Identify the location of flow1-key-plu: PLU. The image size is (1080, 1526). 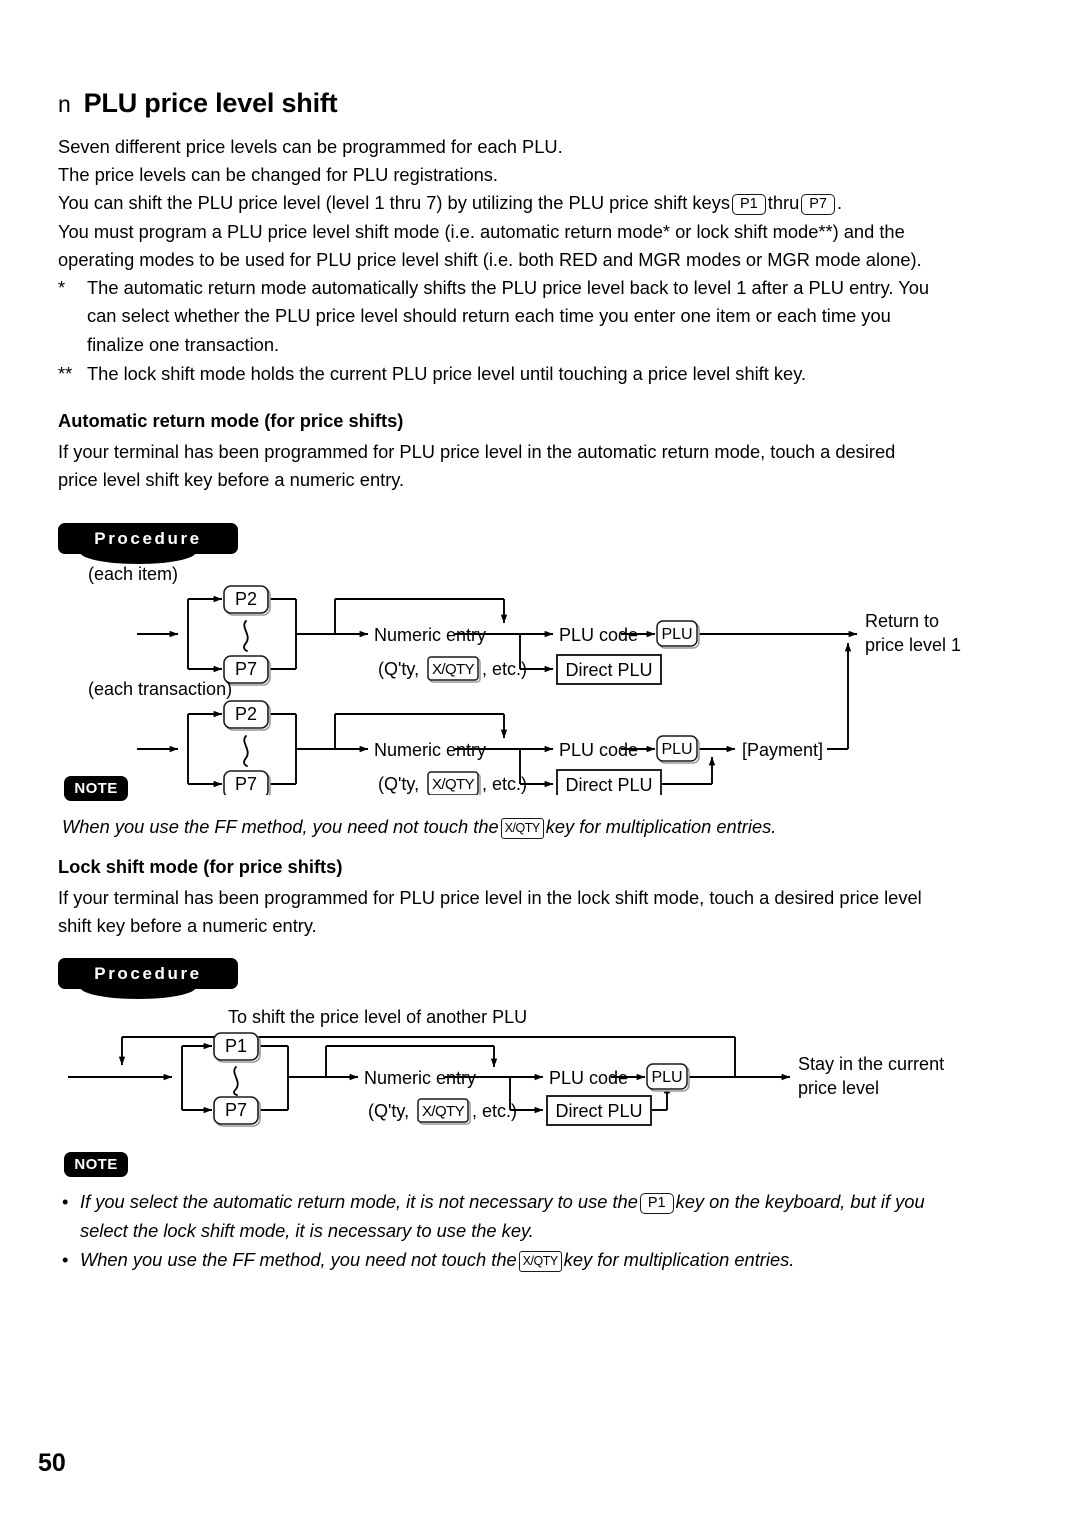
(678, 634).